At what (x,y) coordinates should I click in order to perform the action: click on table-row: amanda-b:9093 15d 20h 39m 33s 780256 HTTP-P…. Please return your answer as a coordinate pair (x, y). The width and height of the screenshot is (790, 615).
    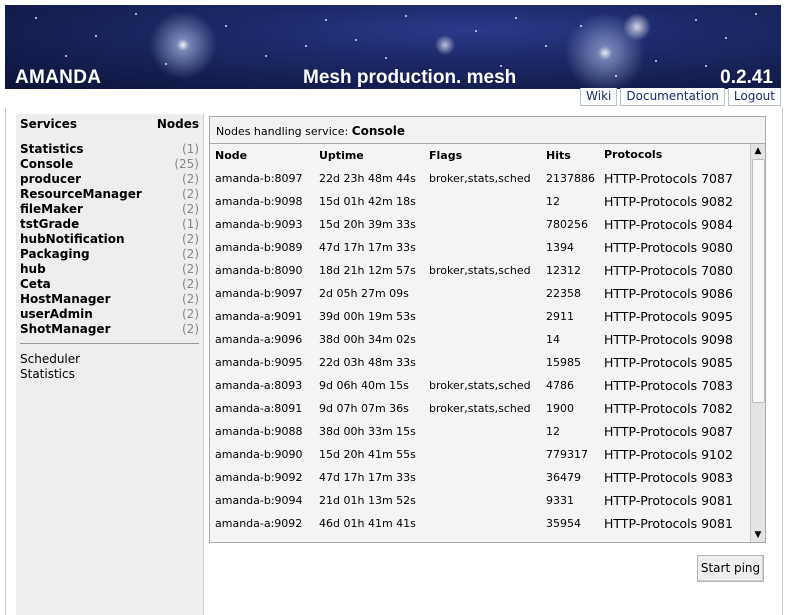
    Looking at the image, I should click on (480, 224).